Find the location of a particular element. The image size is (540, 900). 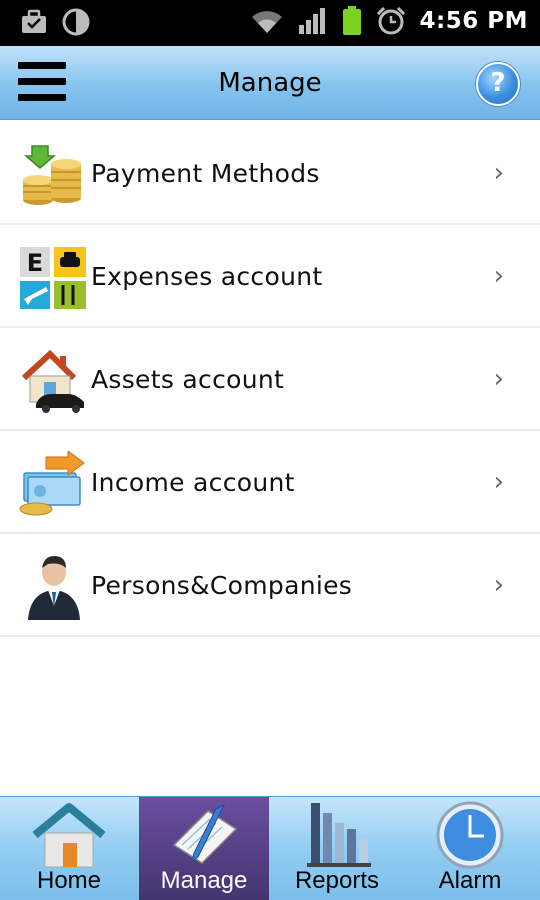

app-header: Manage ? is located at coordinates (270, 83).